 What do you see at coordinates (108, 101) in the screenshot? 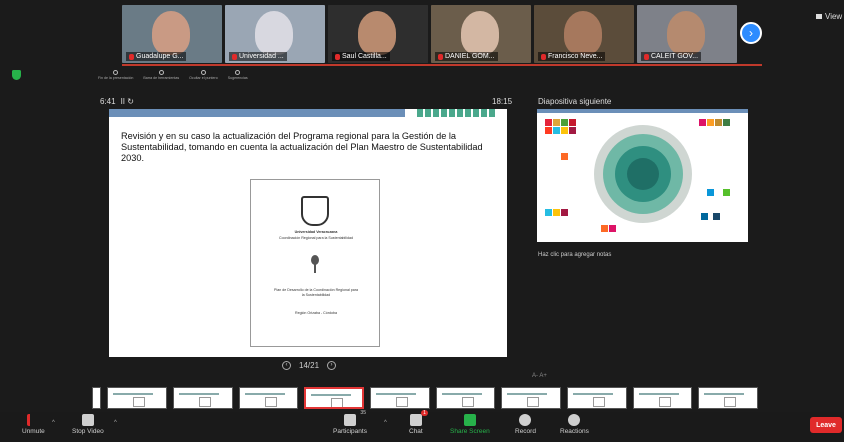
I see `timer-value: 6:41` at bounding box center [108, 101].